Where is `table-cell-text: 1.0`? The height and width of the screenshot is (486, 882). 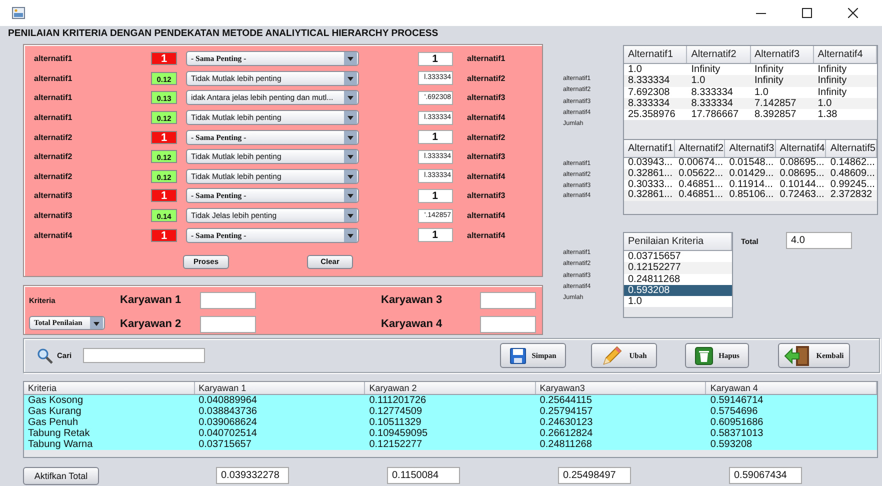
table-cell-text: 1.0 is located at coordinates (762, 92).